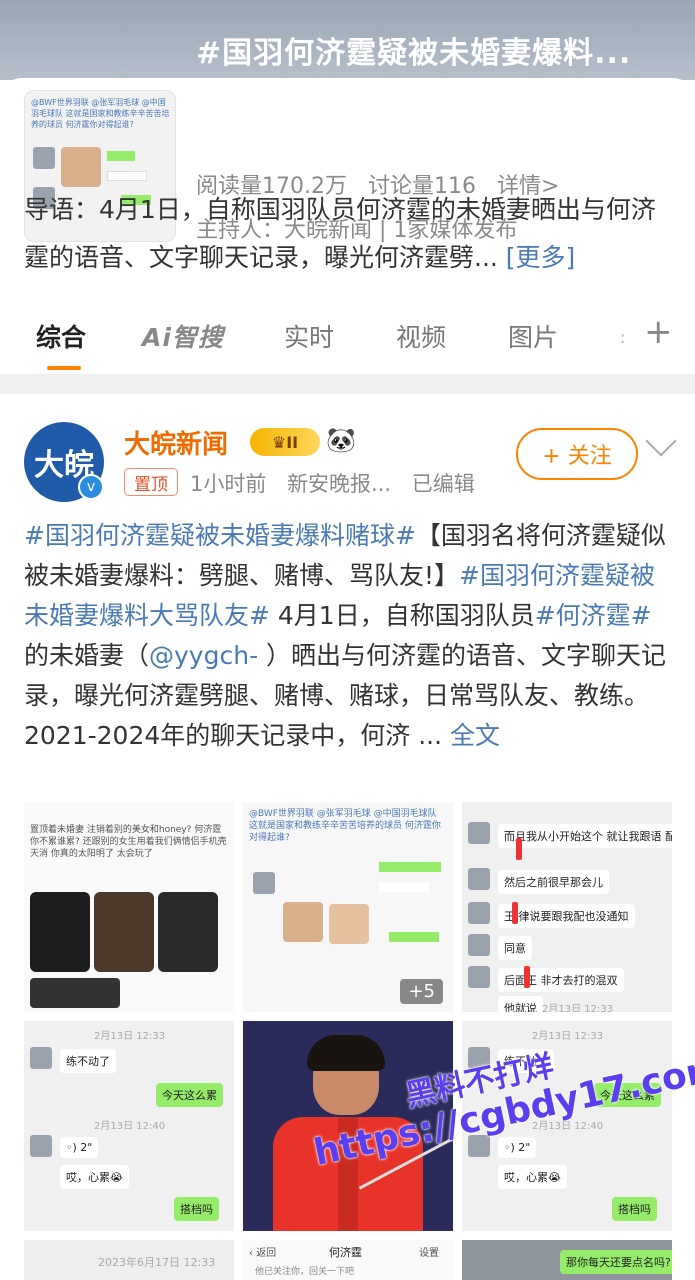  What do you see at coordinates (285, 442) in the screenshot?
I see `member-crown-icon: ♛ II` at bounding box center [285, 442].